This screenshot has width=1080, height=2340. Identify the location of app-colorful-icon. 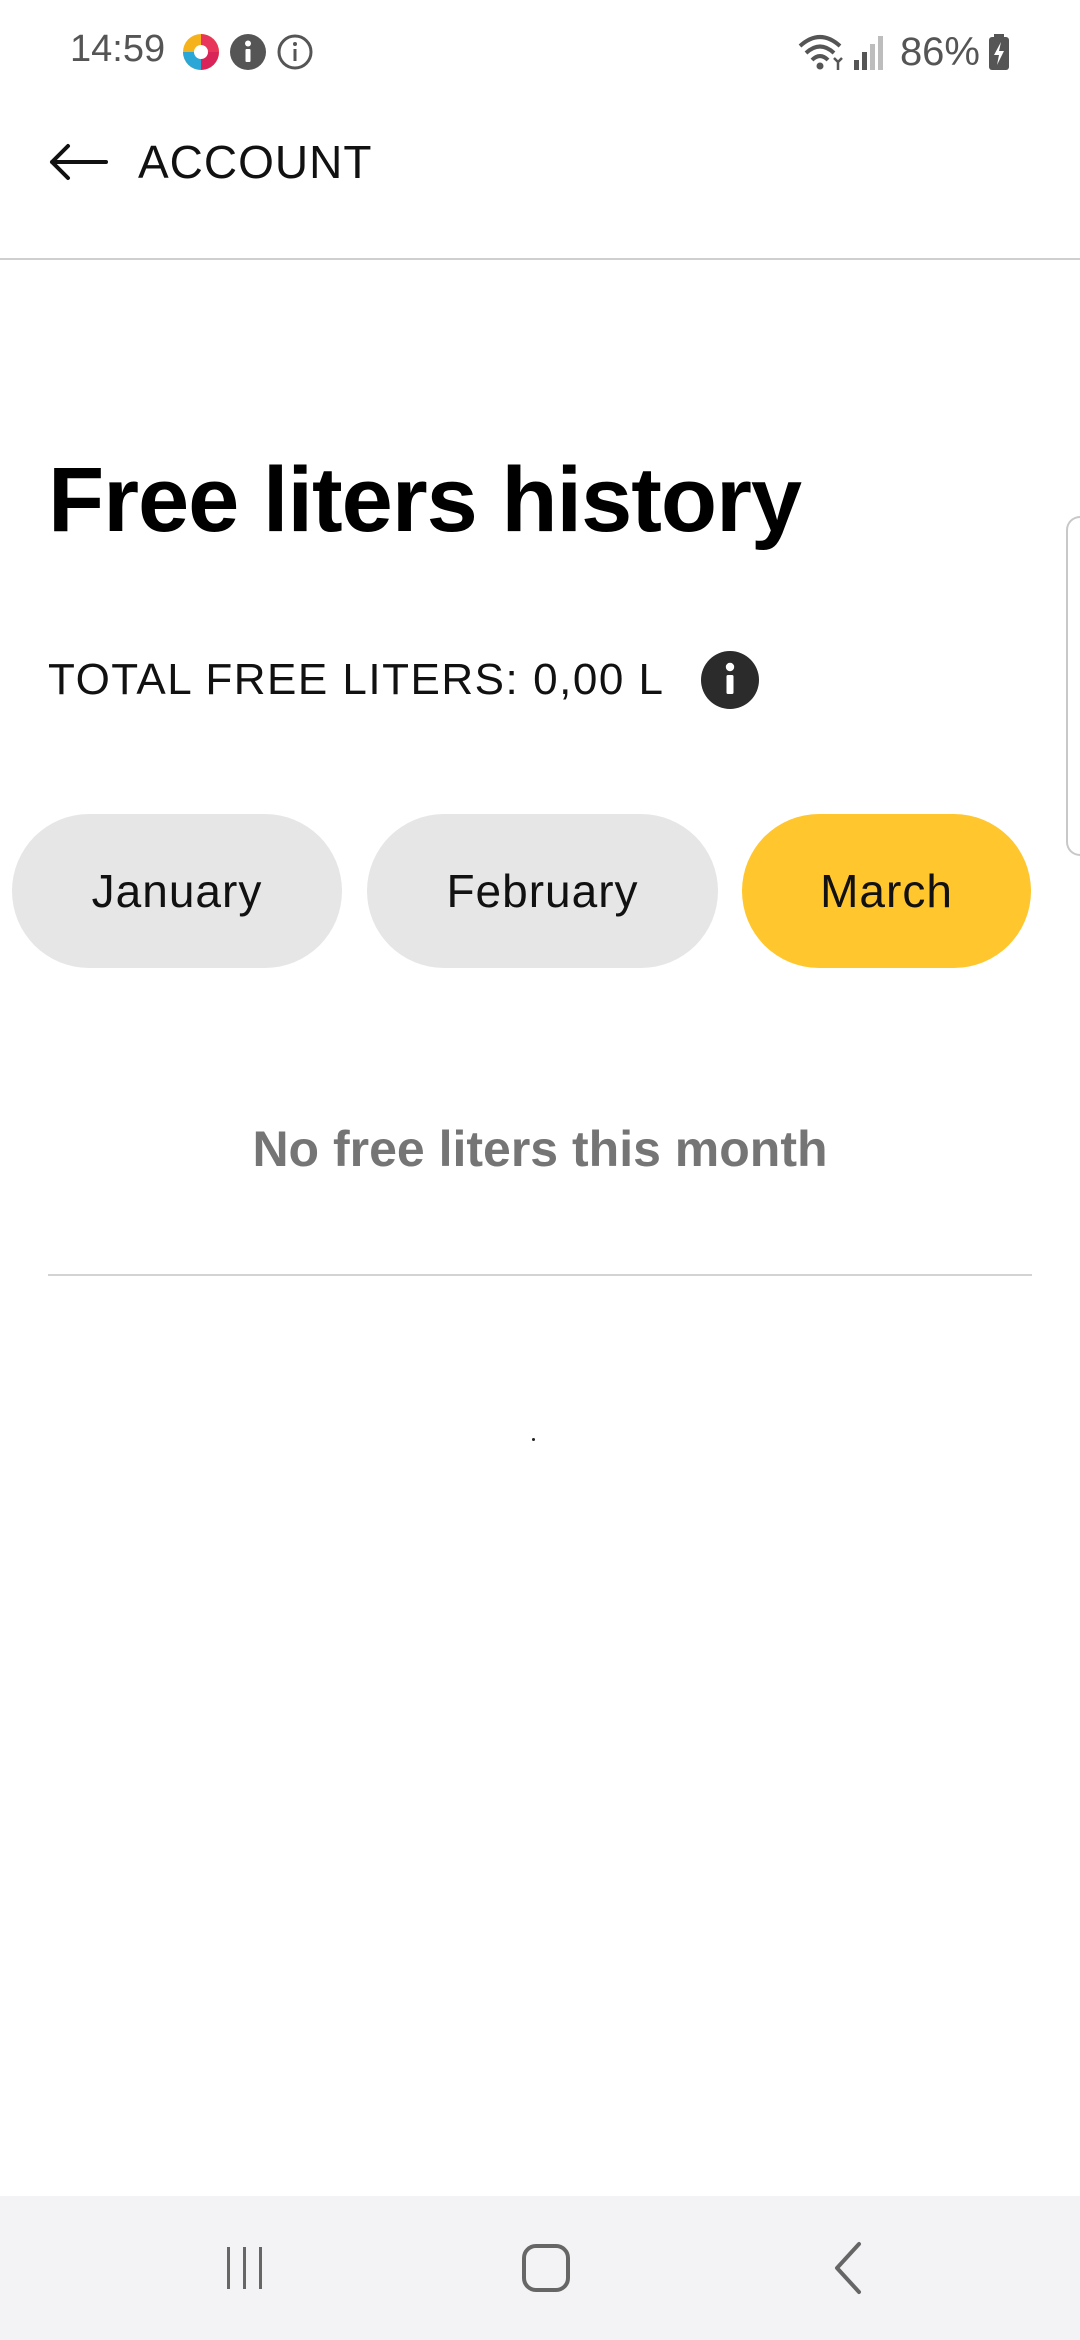
(201, 52).